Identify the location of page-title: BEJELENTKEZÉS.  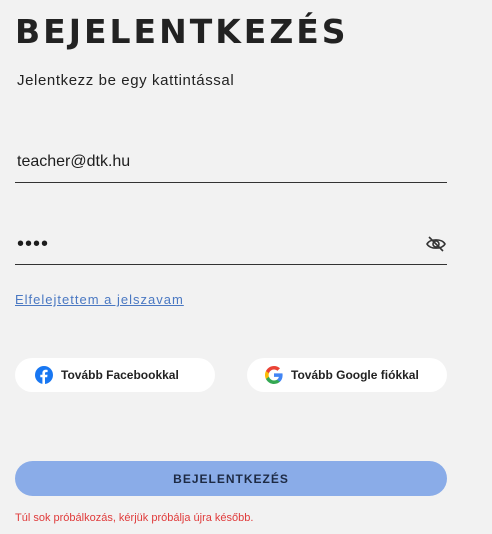
(182, 31).